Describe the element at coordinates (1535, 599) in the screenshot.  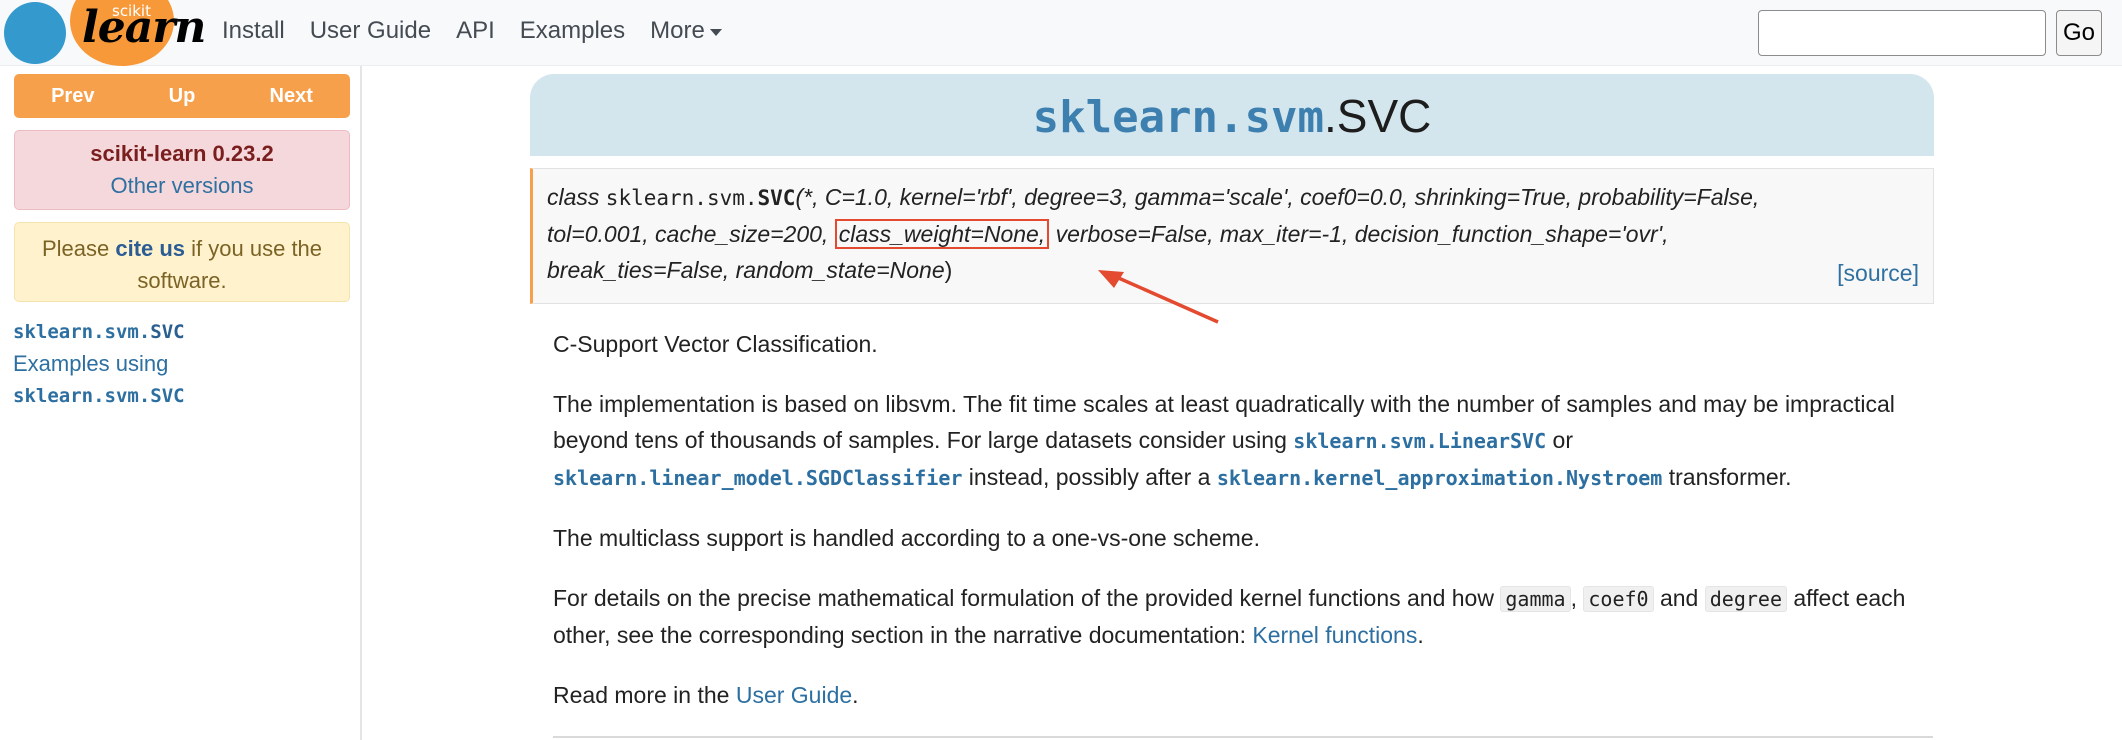
I see `code-gamma: gamma` at that location.